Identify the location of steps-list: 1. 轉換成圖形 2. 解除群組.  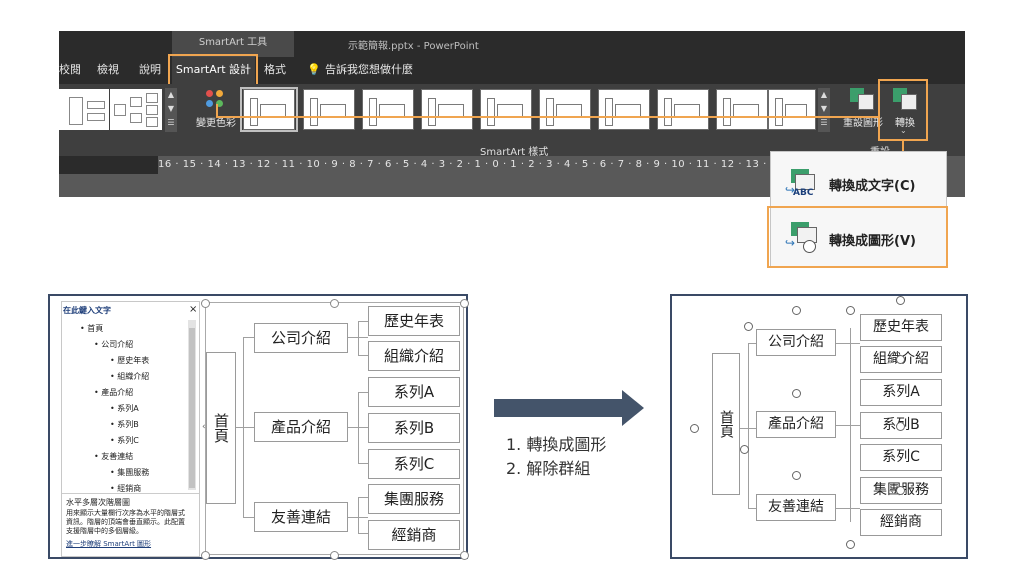
(556, 457).